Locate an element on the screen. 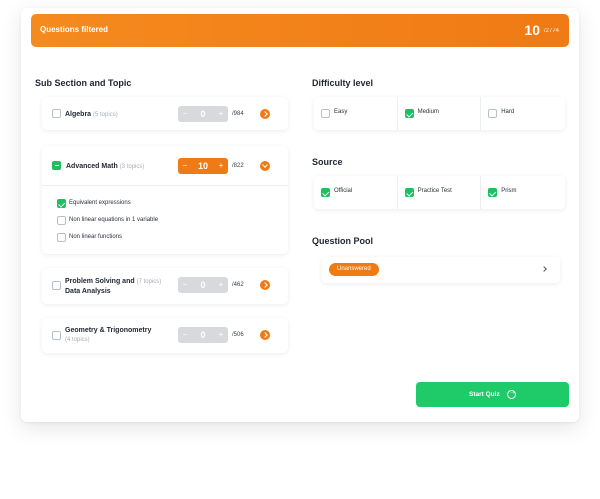  topic-algebra-name: Algebra (5 topics) is located at coordinates (91, 114).